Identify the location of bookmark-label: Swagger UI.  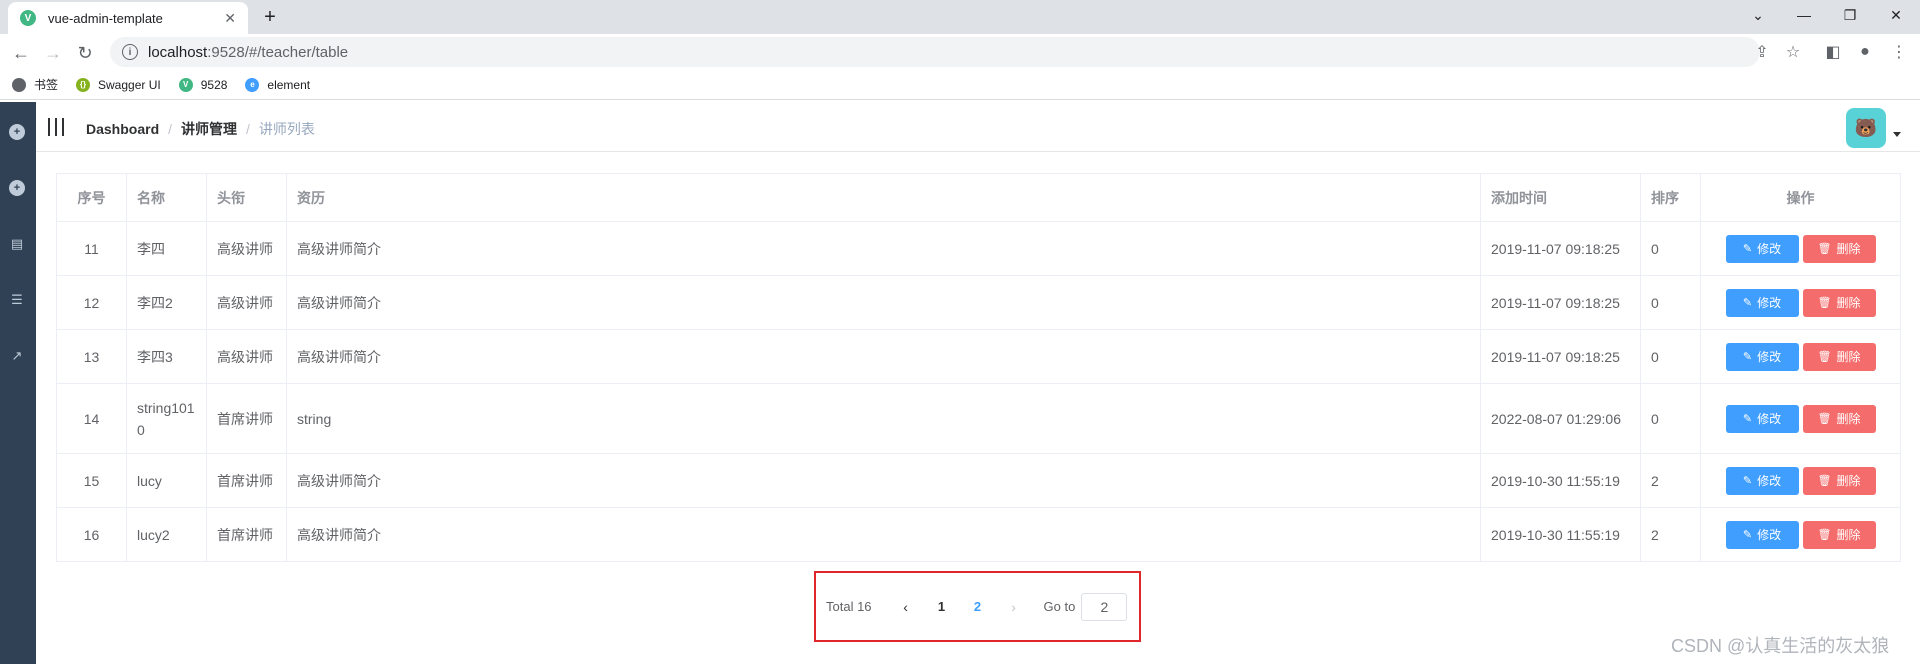
(129, 84).